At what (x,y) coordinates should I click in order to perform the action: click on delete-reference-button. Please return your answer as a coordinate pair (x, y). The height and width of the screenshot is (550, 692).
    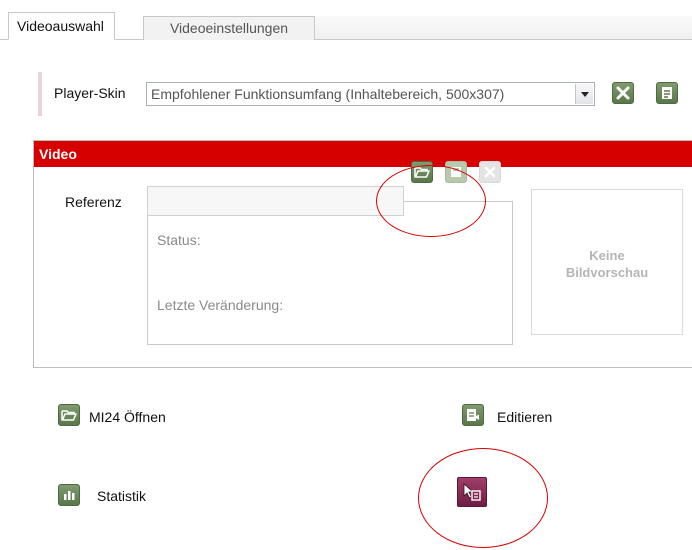
    Looking at the image, I should click on (490, 172).